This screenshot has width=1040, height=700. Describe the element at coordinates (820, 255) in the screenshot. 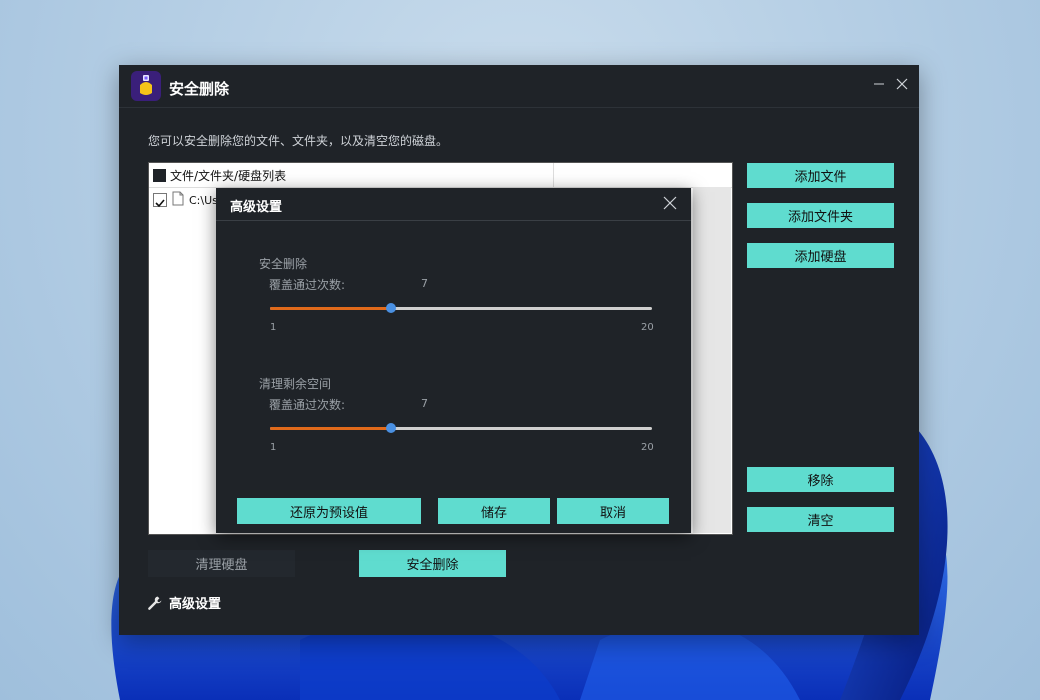

I see `add-disk-button: 添加硬盘` at that location.